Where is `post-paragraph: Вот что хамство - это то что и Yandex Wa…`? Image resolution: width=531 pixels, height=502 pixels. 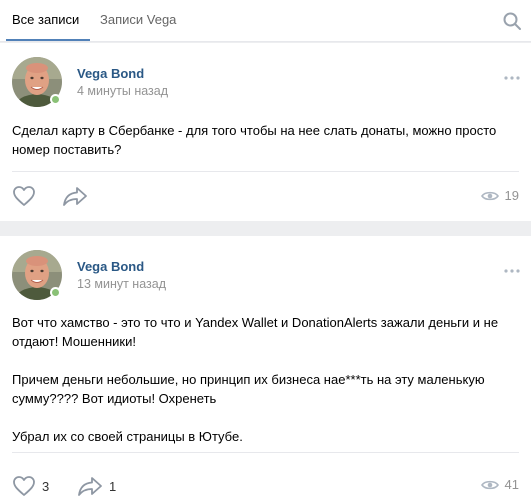 post-paragraph: Вот что хамство - это то что и Yandex Wa… is located at coordinates (255, 332).